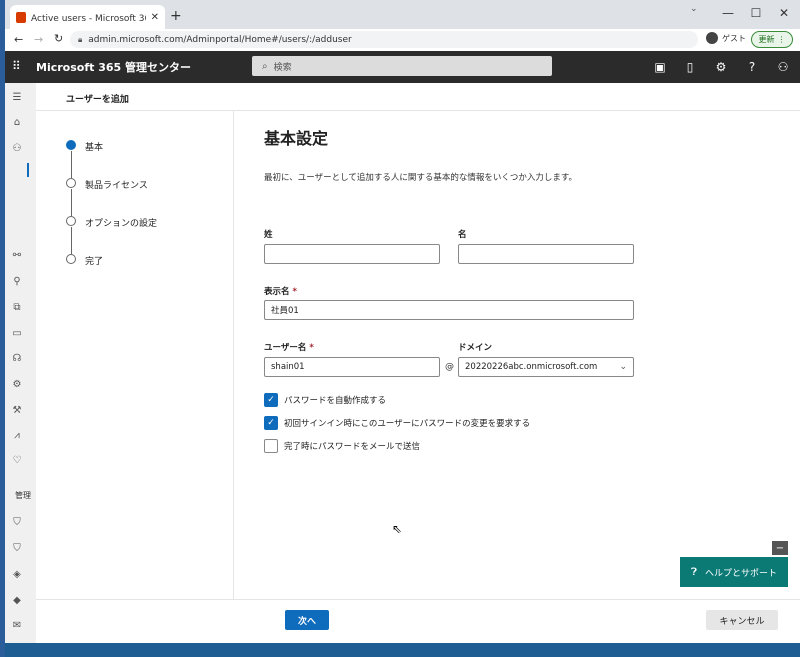 Image resolution: width=800 pixels, height=657 pixels. I want to click on browser-tab: Active users - Microsoft 365 管理 ✕, so click(87, 17).